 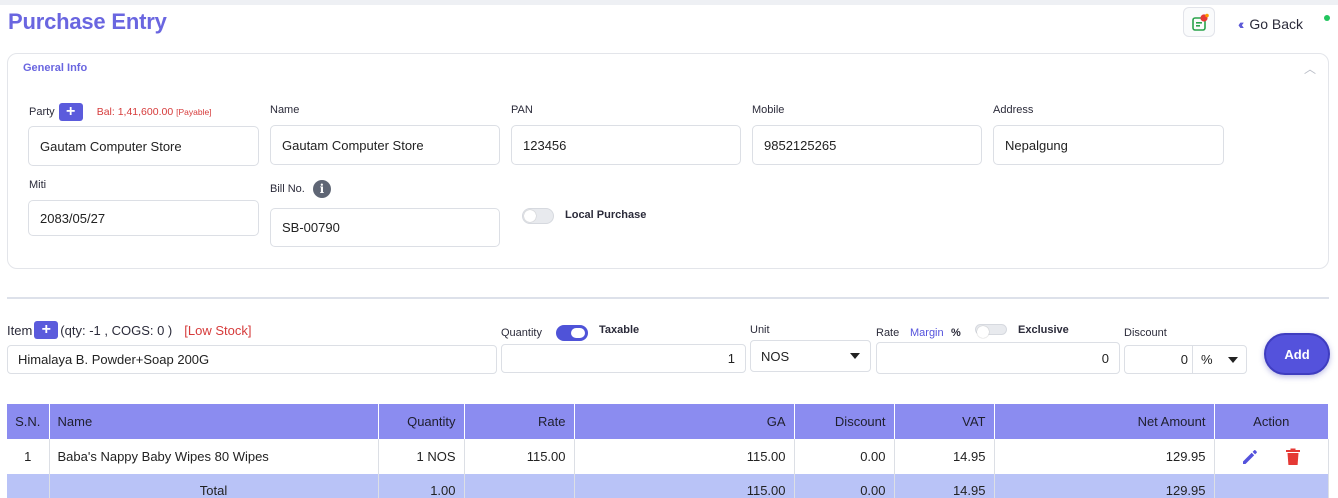 What do you see at coordinates (87, 21) in the screenshot?
I see `page-title: Purchase Entry` at bounding box center [87, 21].